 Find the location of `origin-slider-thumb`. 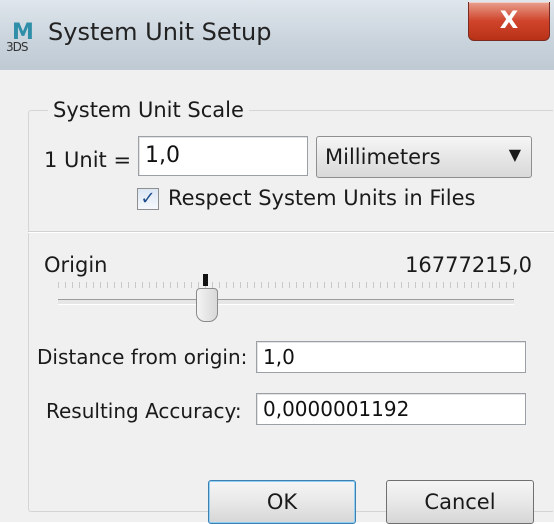

origin-slider-thumb is located at coordinates (207, 305).